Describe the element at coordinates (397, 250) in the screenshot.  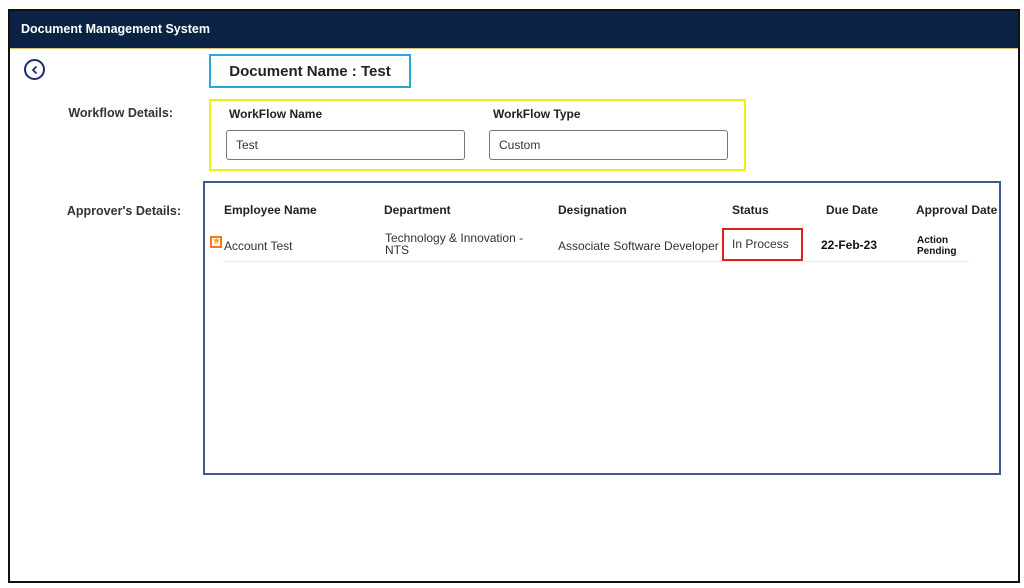
I see `department-line-2: NTS` at that location.